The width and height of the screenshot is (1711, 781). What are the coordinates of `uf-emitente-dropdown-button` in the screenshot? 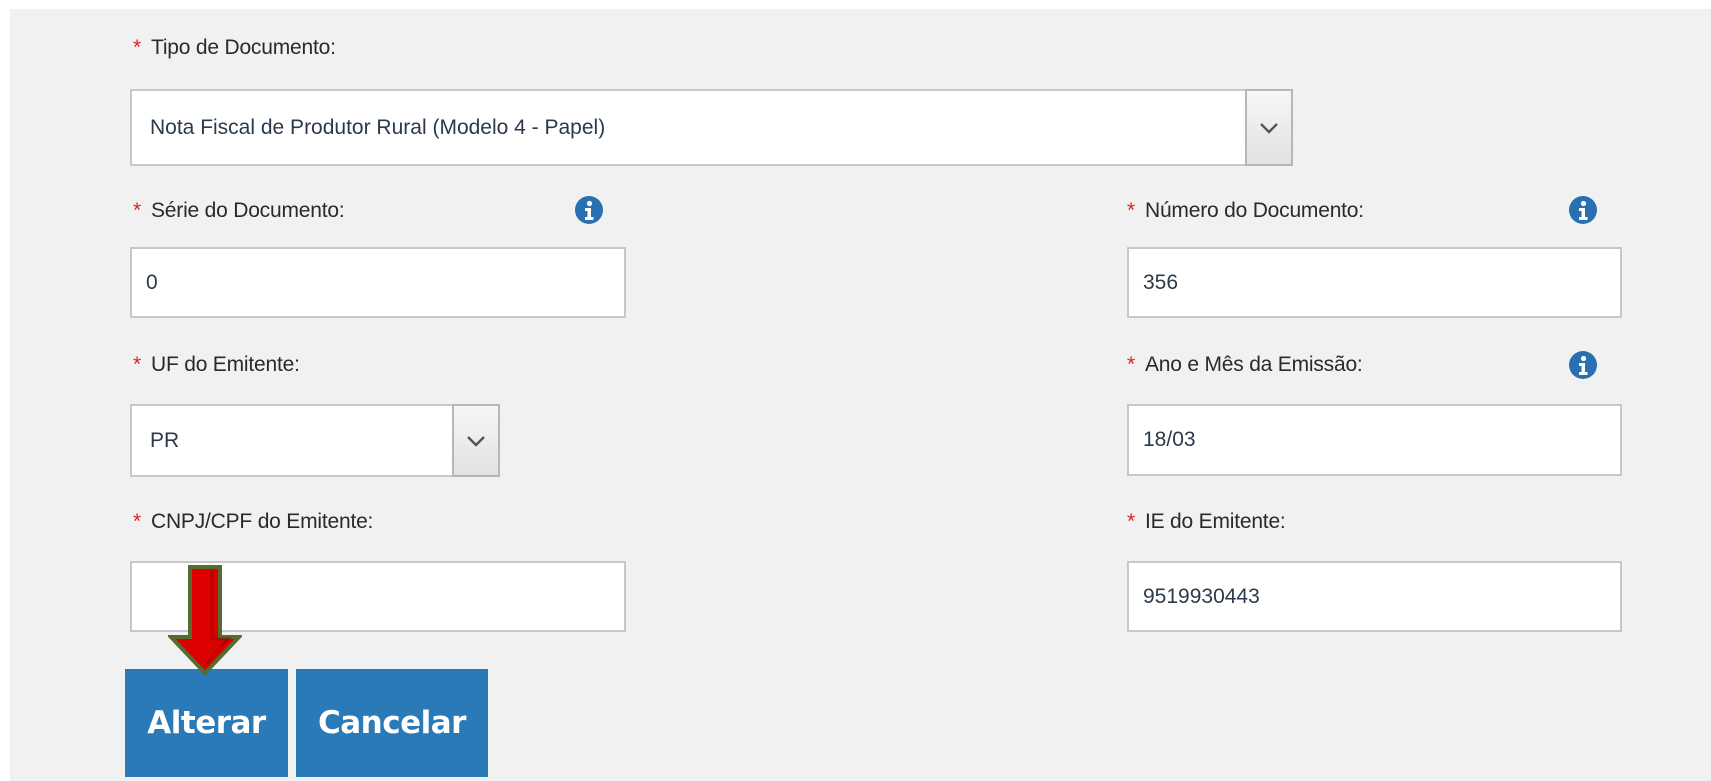 It's located at (476, 440).